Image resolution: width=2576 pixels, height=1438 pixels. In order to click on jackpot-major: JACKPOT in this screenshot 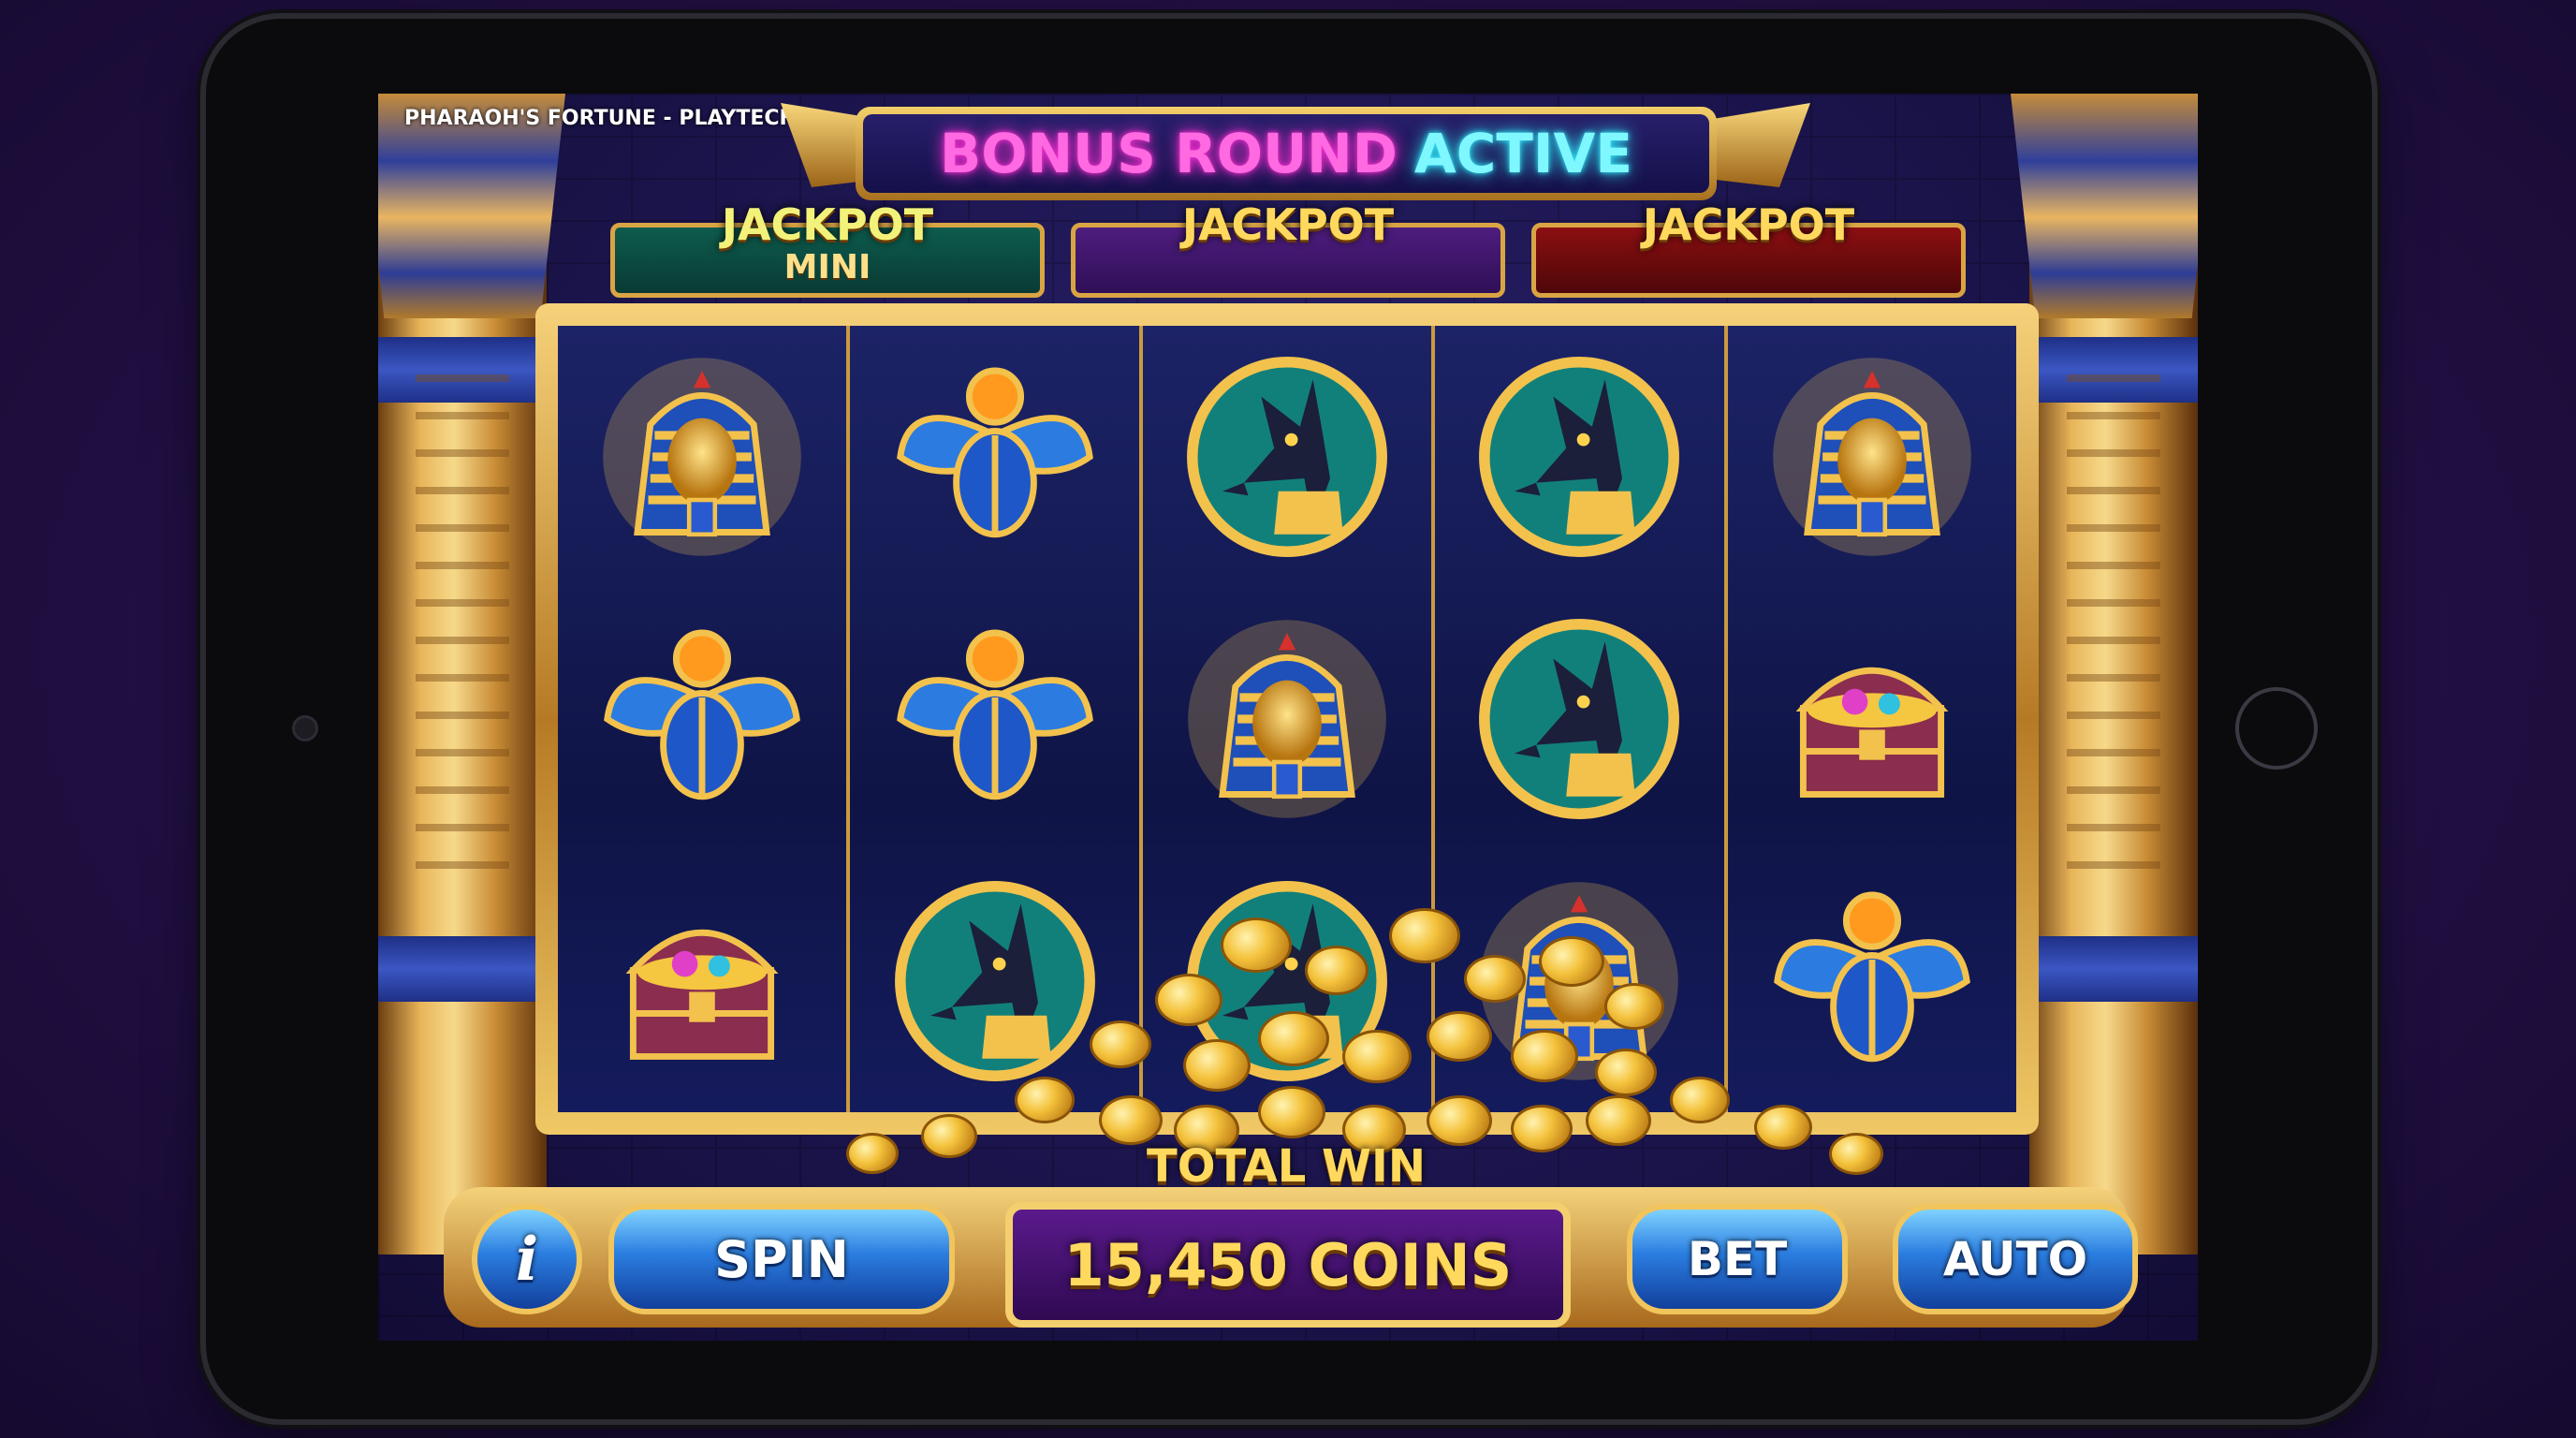, I will do `click(1288, 248)`.